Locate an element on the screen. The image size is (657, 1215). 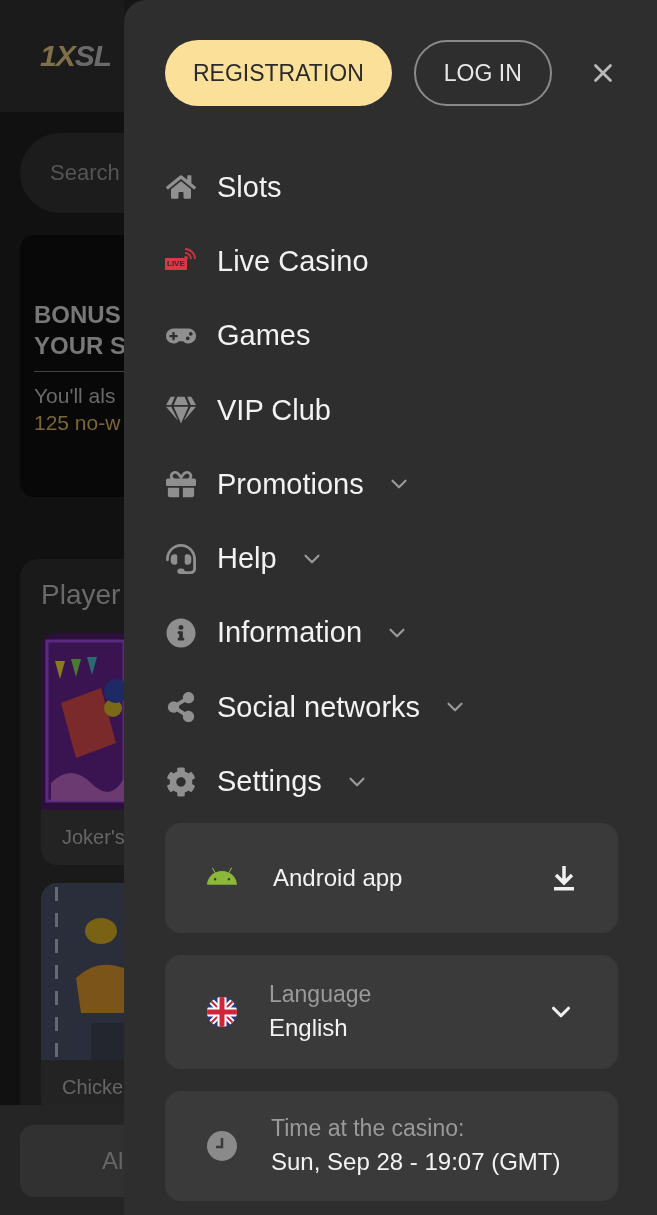
android-app-card: Android app is located at coordinates (391, 877).